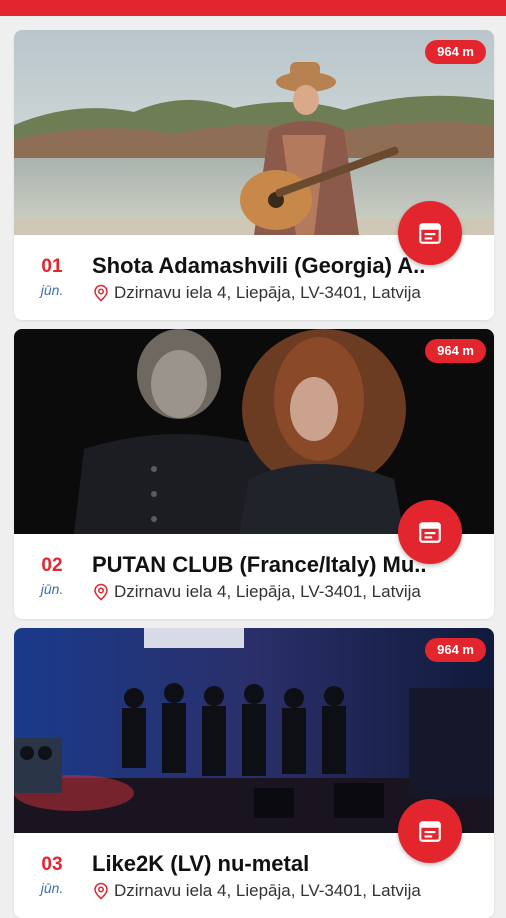 The height and width of the screenshot is (918, 506). I want to click on event-title: Shota Adamashvili (Georgia) A.., so click(288, 266).